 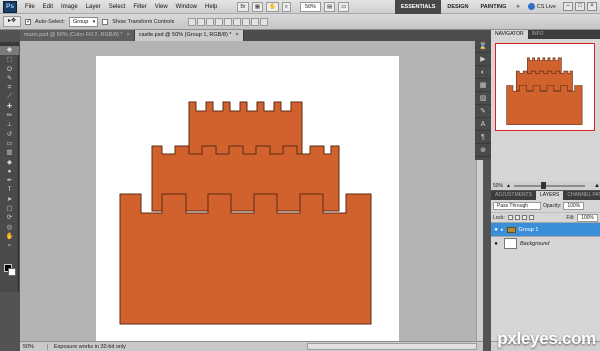 What do you see at coordinates (210, 21) in the screenshot?
I see `align-bottom-icon` at bounding box center [210, 21].